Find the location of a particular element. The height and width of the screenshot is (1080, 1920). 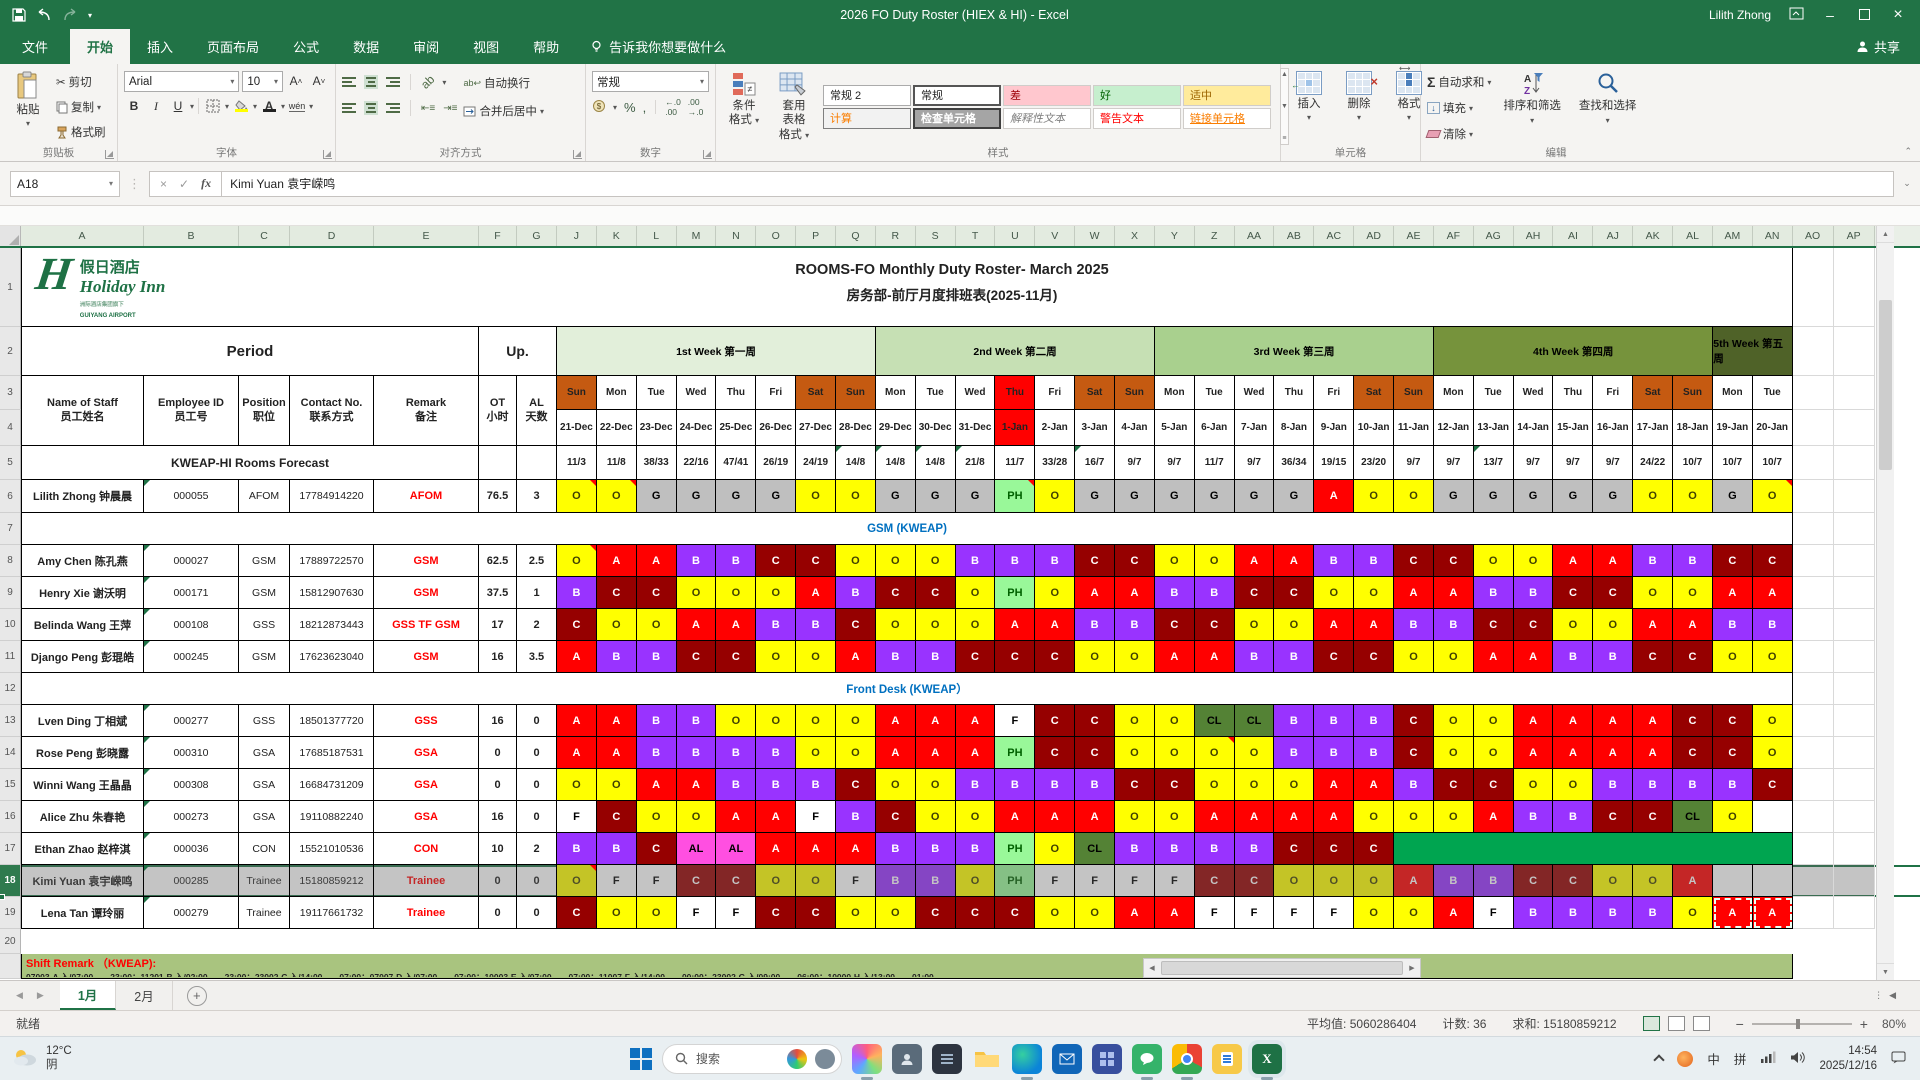

shift-cell-18-Jan: CL is located at coordinates (1693, 817).